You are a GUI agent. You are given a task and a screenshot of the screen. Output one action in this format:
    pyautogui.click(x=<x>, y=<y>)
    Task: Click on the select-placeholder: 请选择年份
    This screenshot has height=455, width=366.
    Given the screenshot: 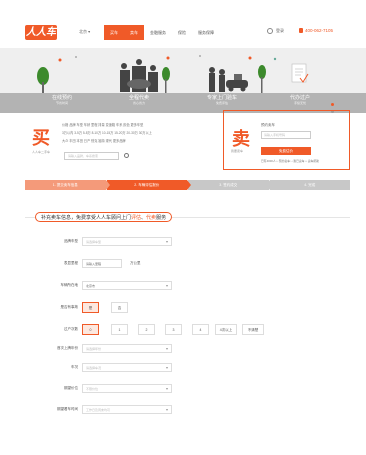 What is the action you would take?
    pyautogui.click(x=94, y=349)
    